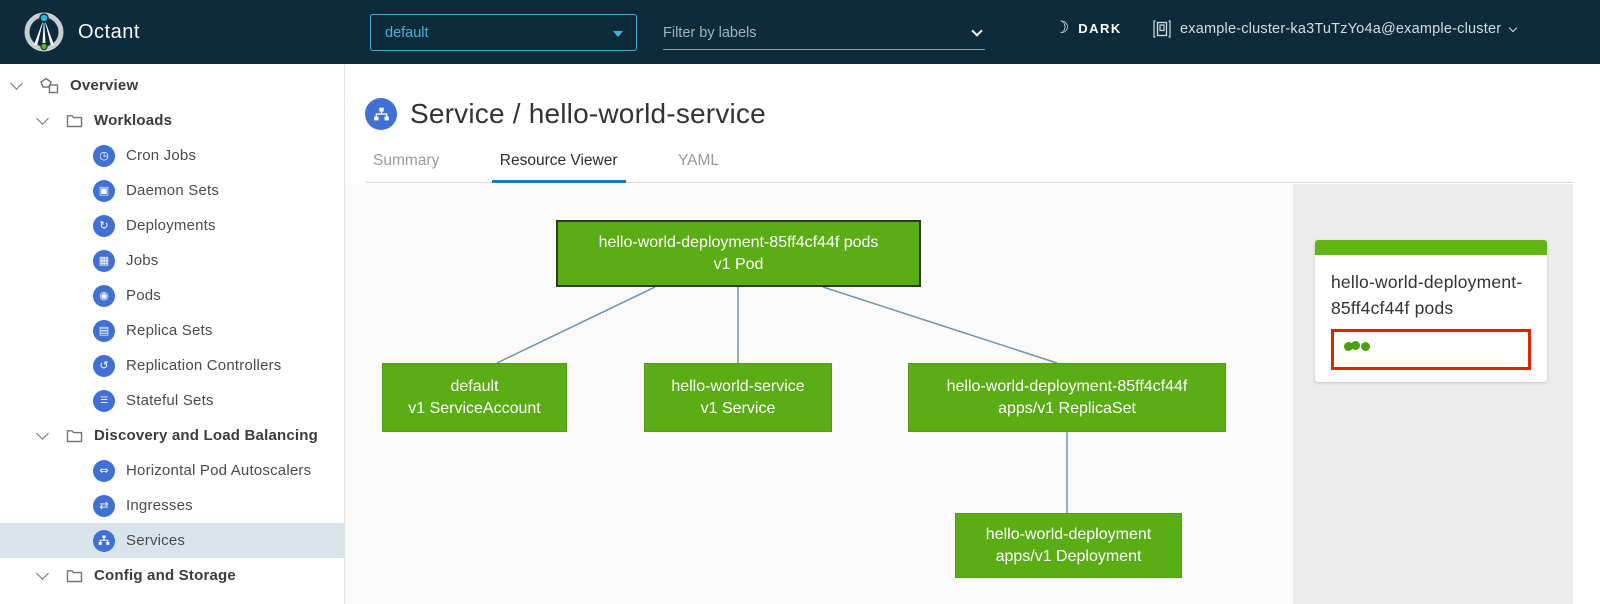 The height and width of the screenshot is (604, 1600). Describe the element at coordinates (206, 435) in the screenshot. I see `sidebar-item-label: Discovery and Load Balancing` at that location.